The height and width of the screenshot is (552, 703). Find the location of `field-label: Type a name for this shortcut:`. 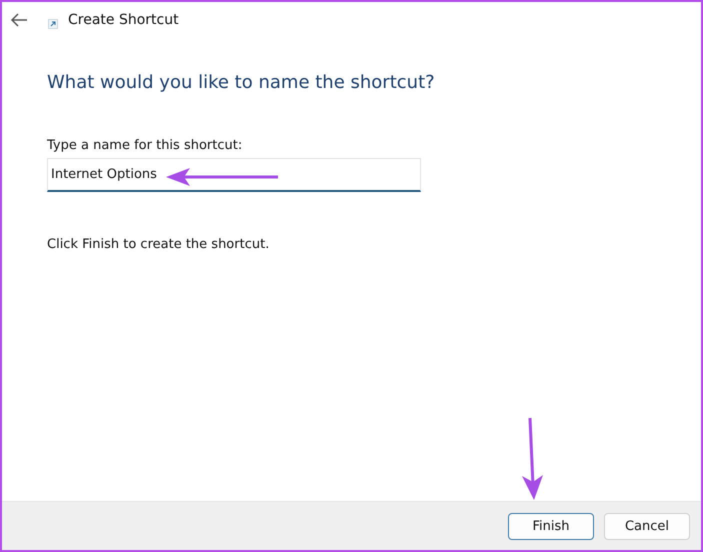

field-label: Type a name for this shortcut: is located at coordinates (145, 145).